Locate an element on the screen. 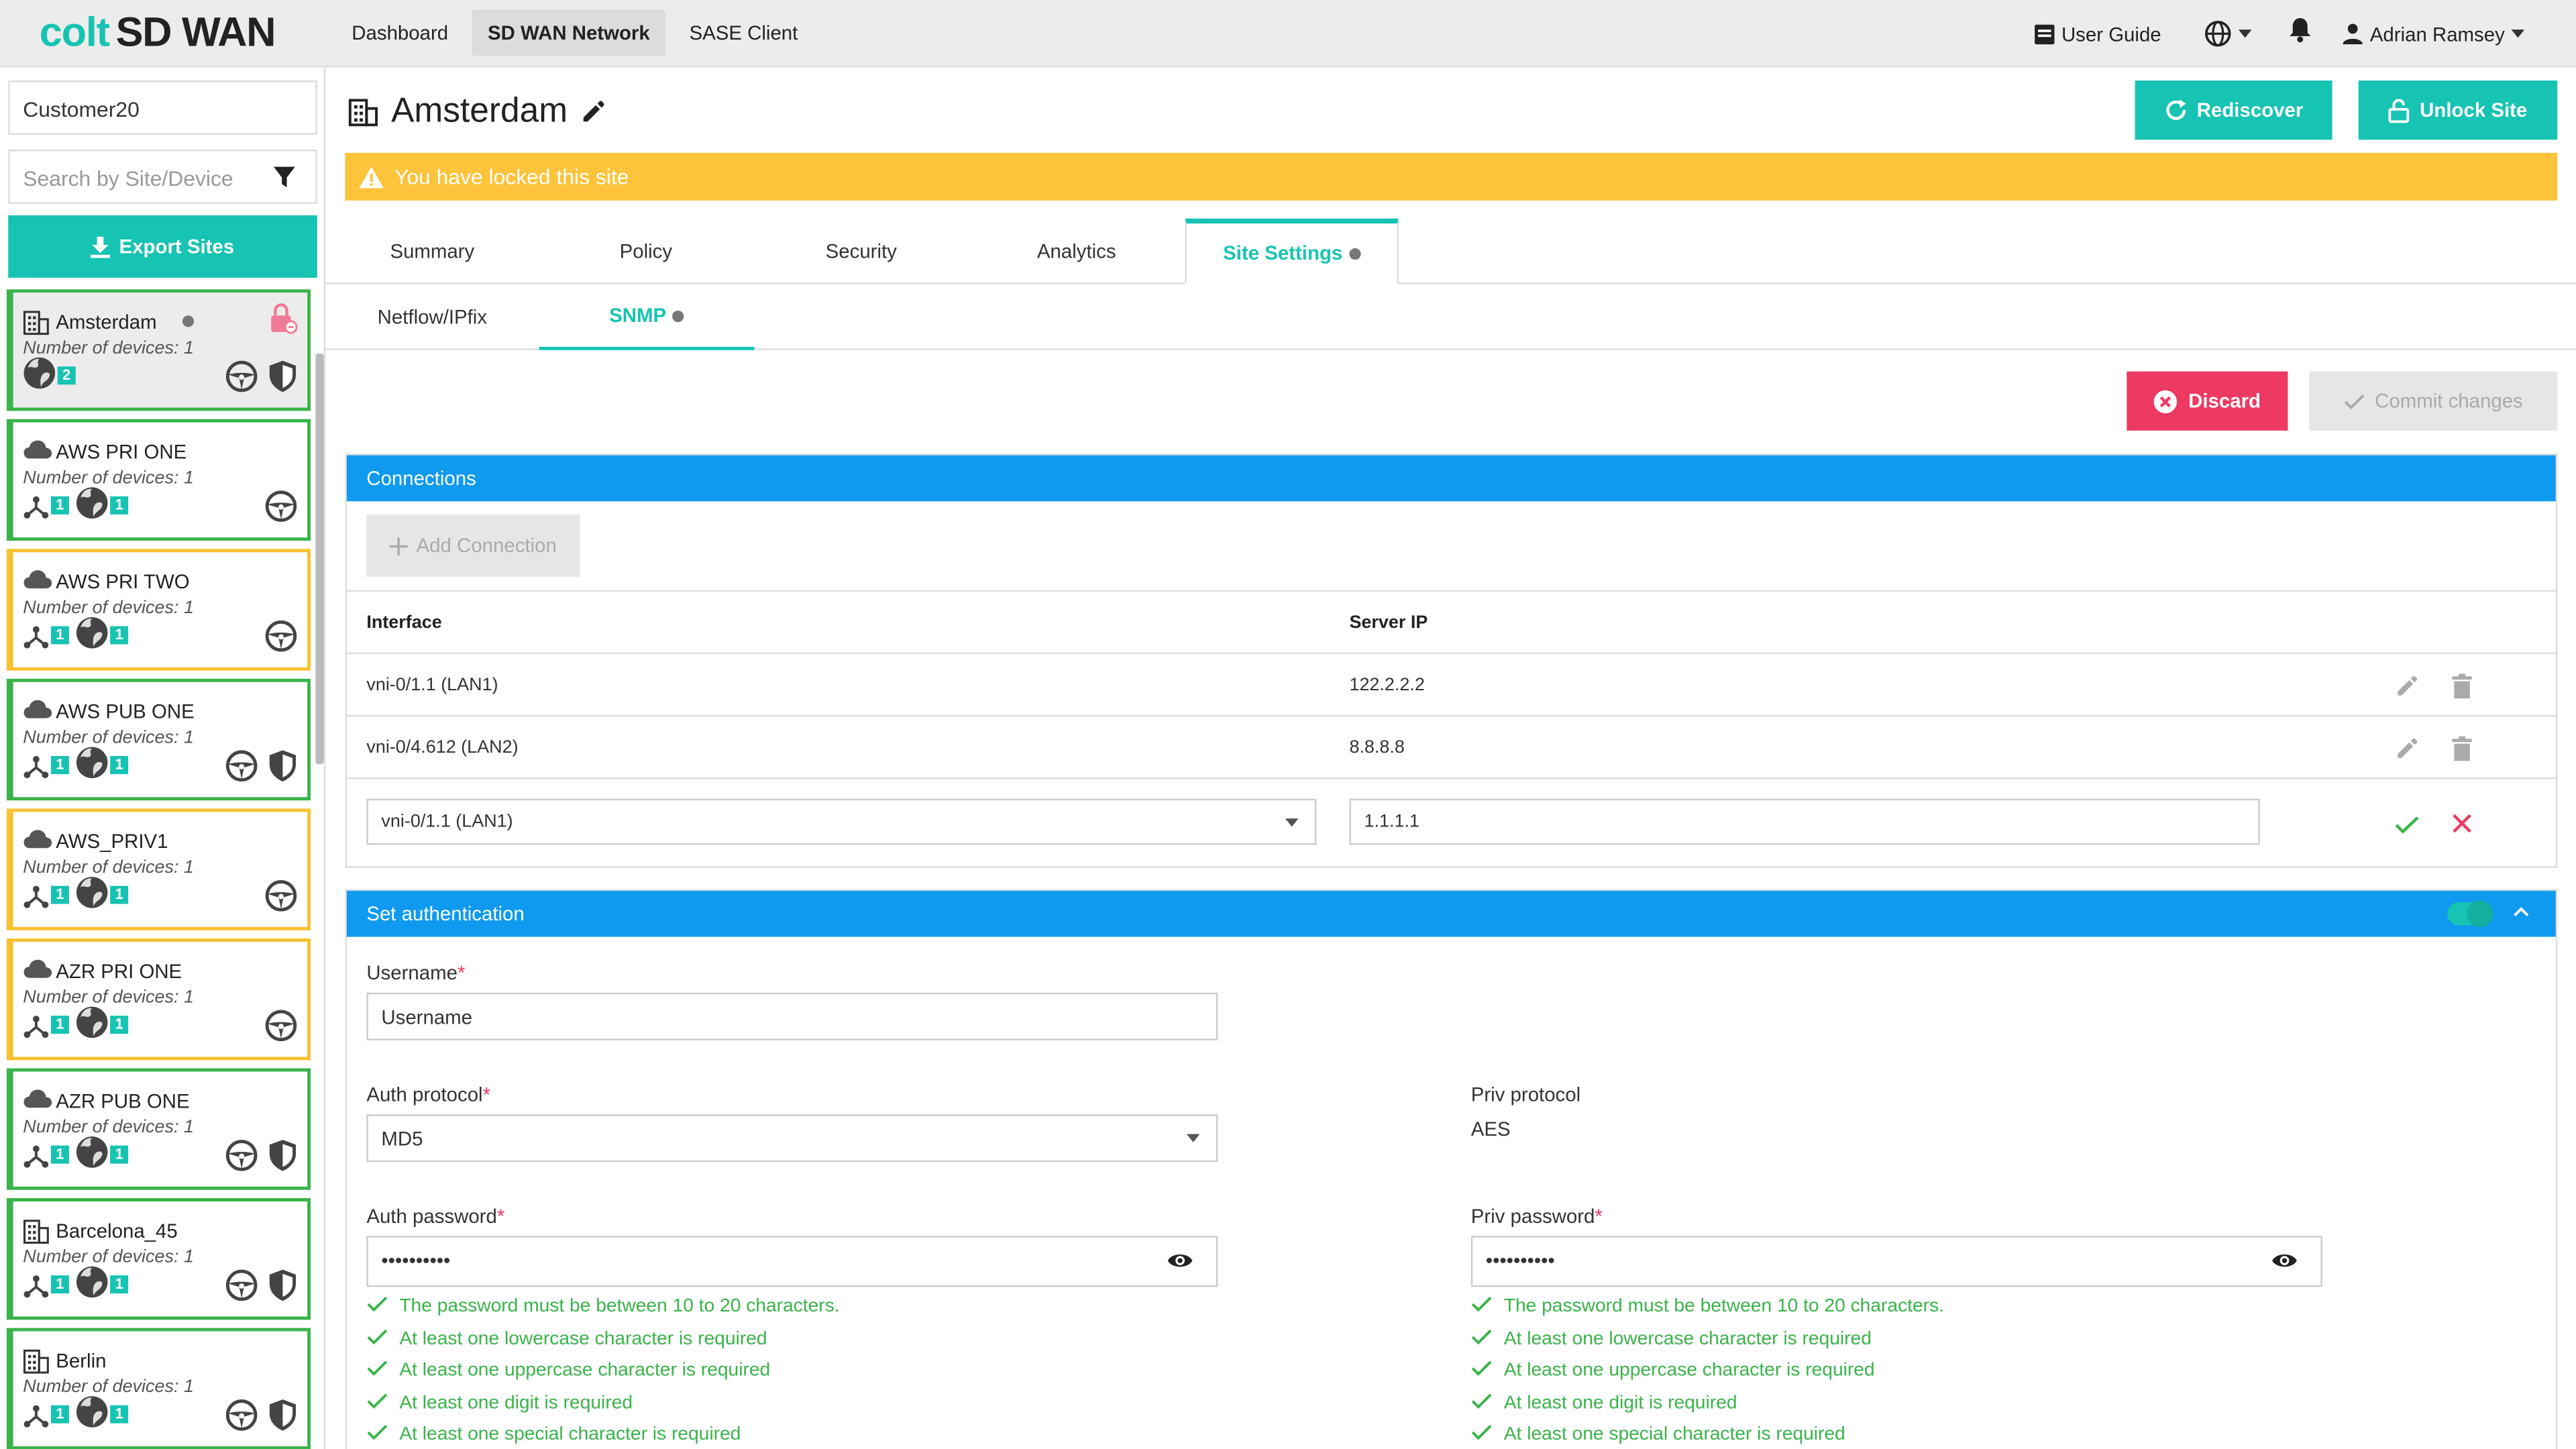 The image size is (2576, 1449). authentication-title: Set authentication is located at coordinates (445, 914).